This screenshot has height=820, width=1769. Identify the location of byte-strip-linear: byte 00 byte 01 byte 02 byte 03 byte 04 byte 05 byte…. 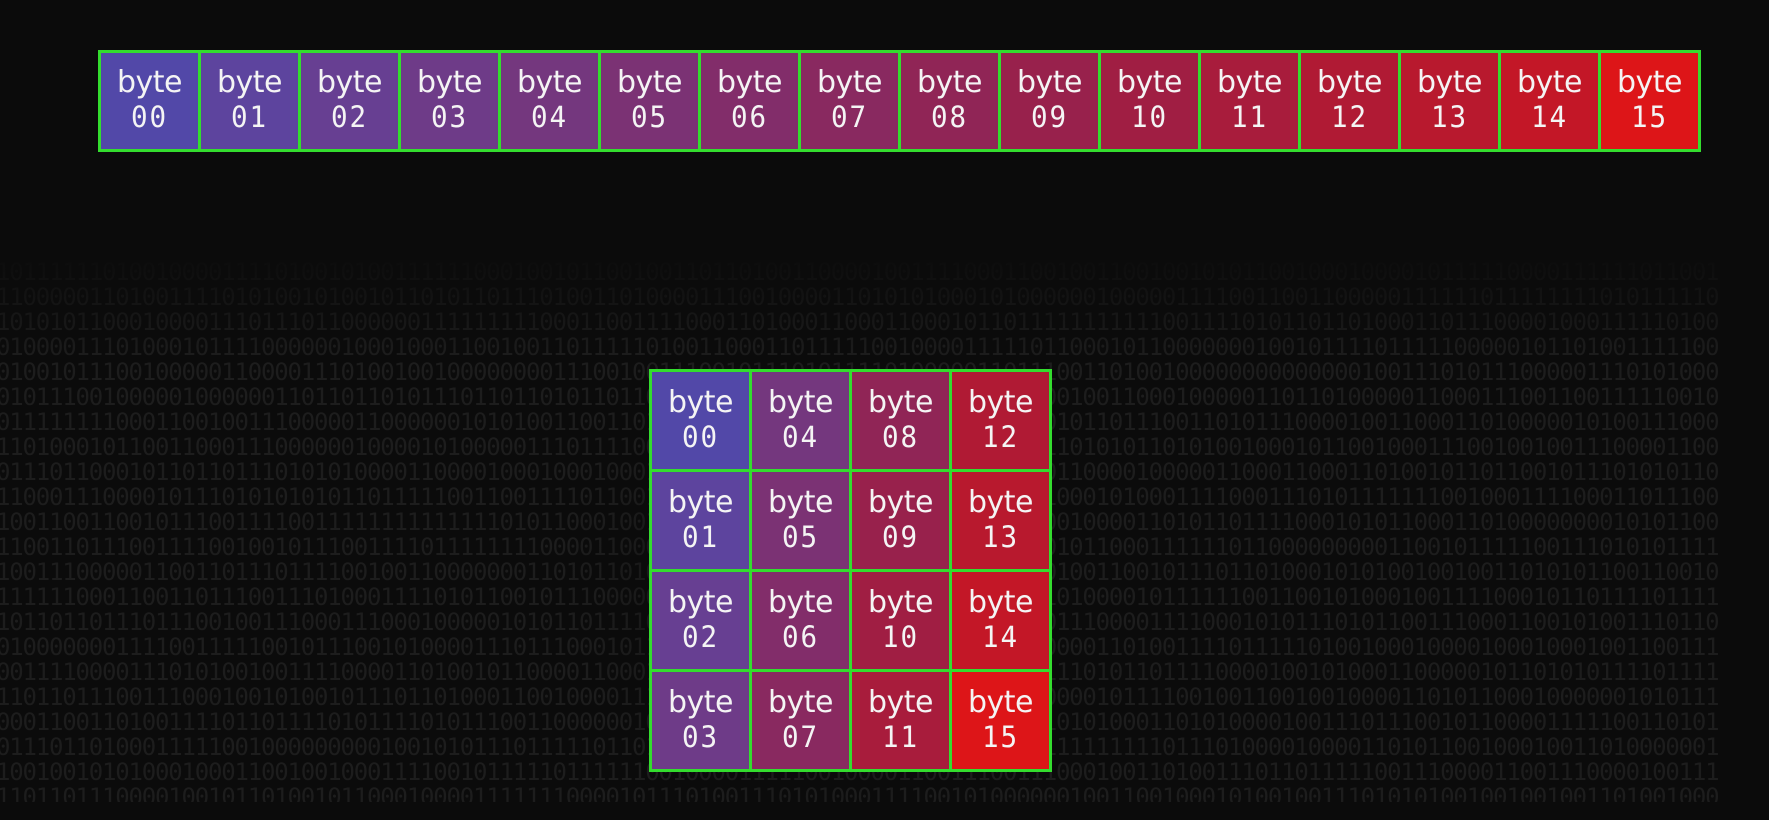
(899, 101).